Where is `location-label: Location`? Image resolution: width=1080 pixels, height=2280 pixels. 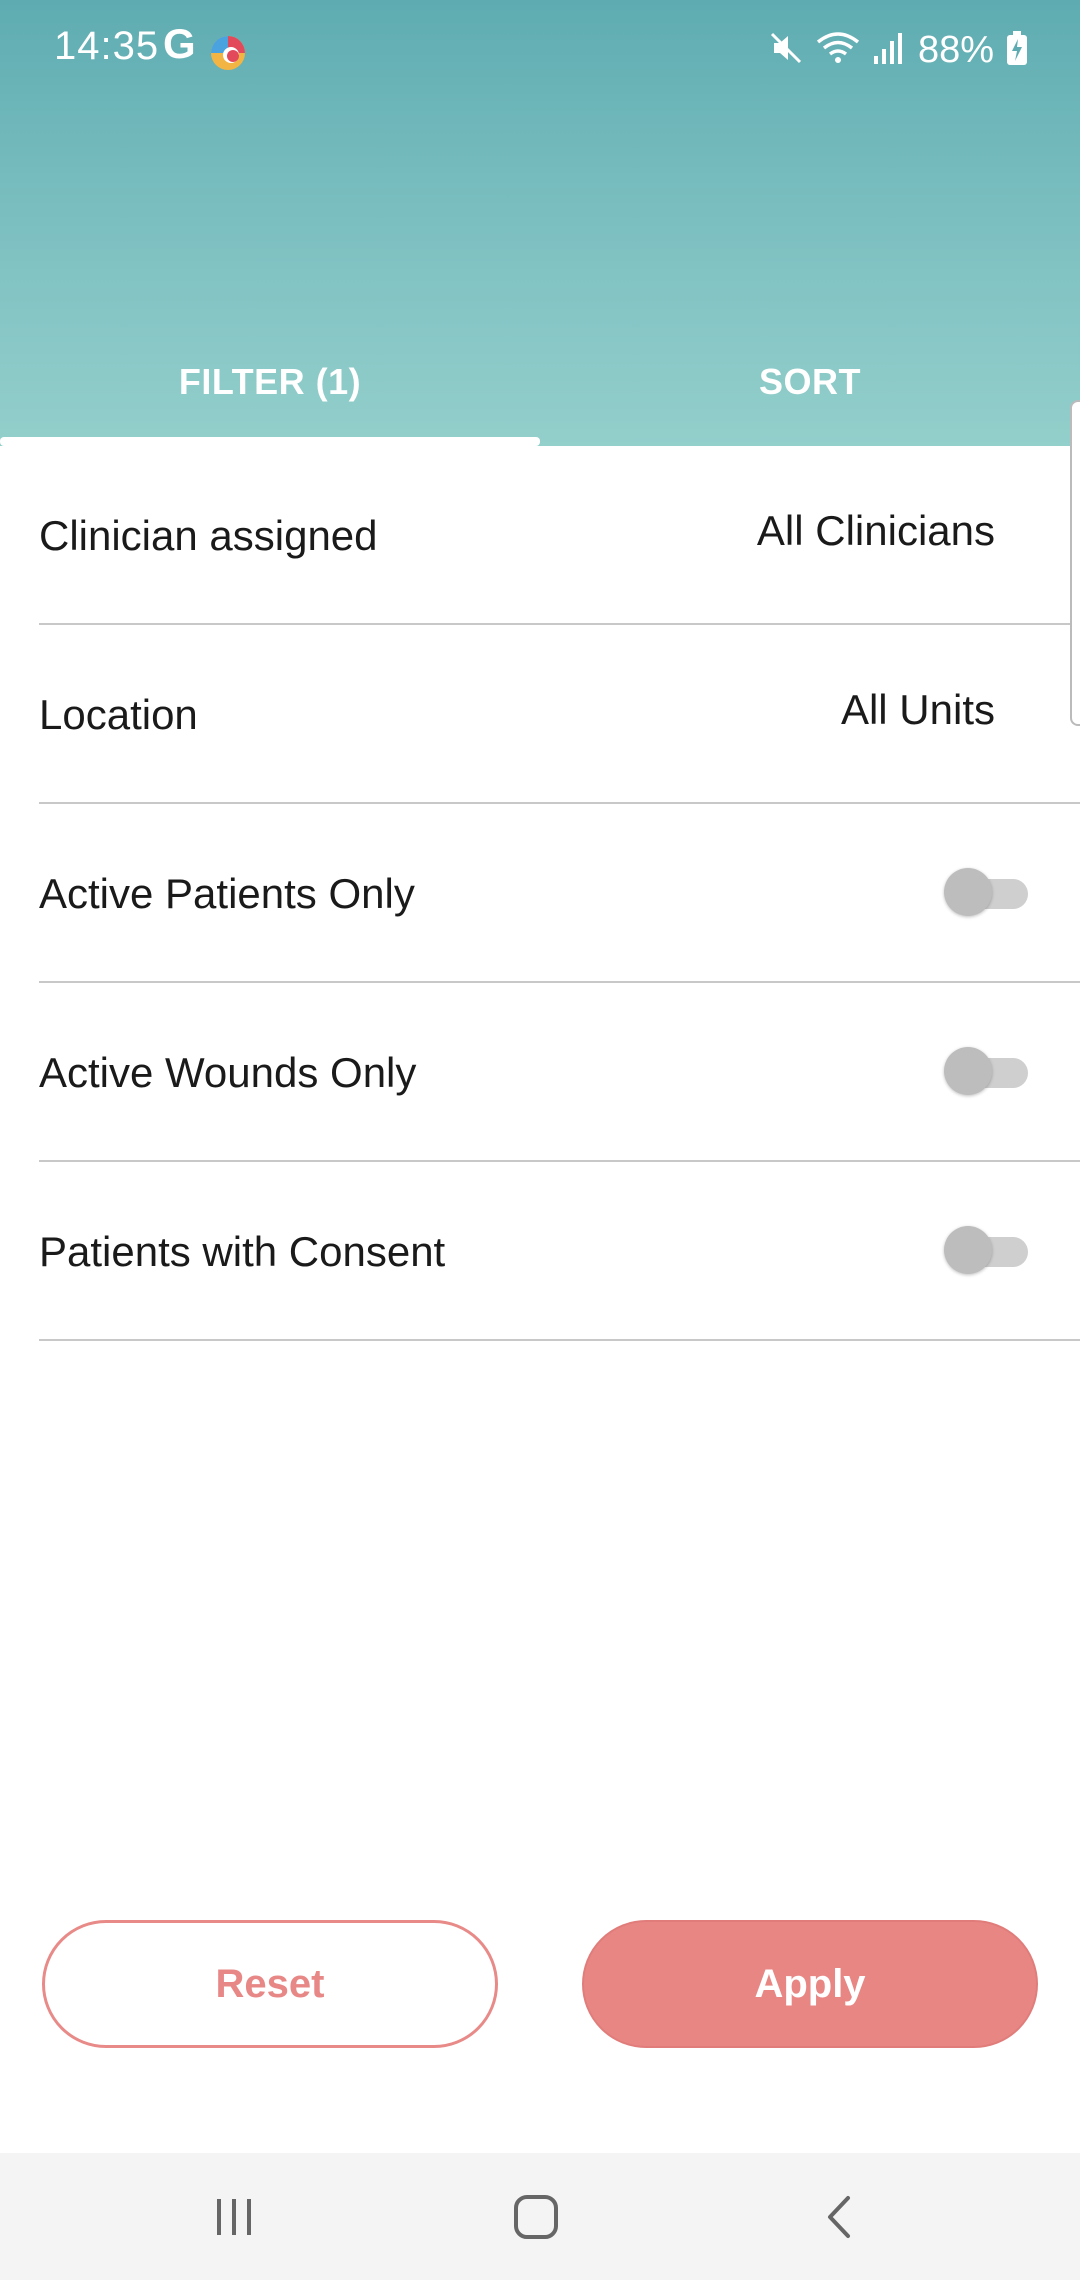
location-label: Location is located at coordinates (118, 714).